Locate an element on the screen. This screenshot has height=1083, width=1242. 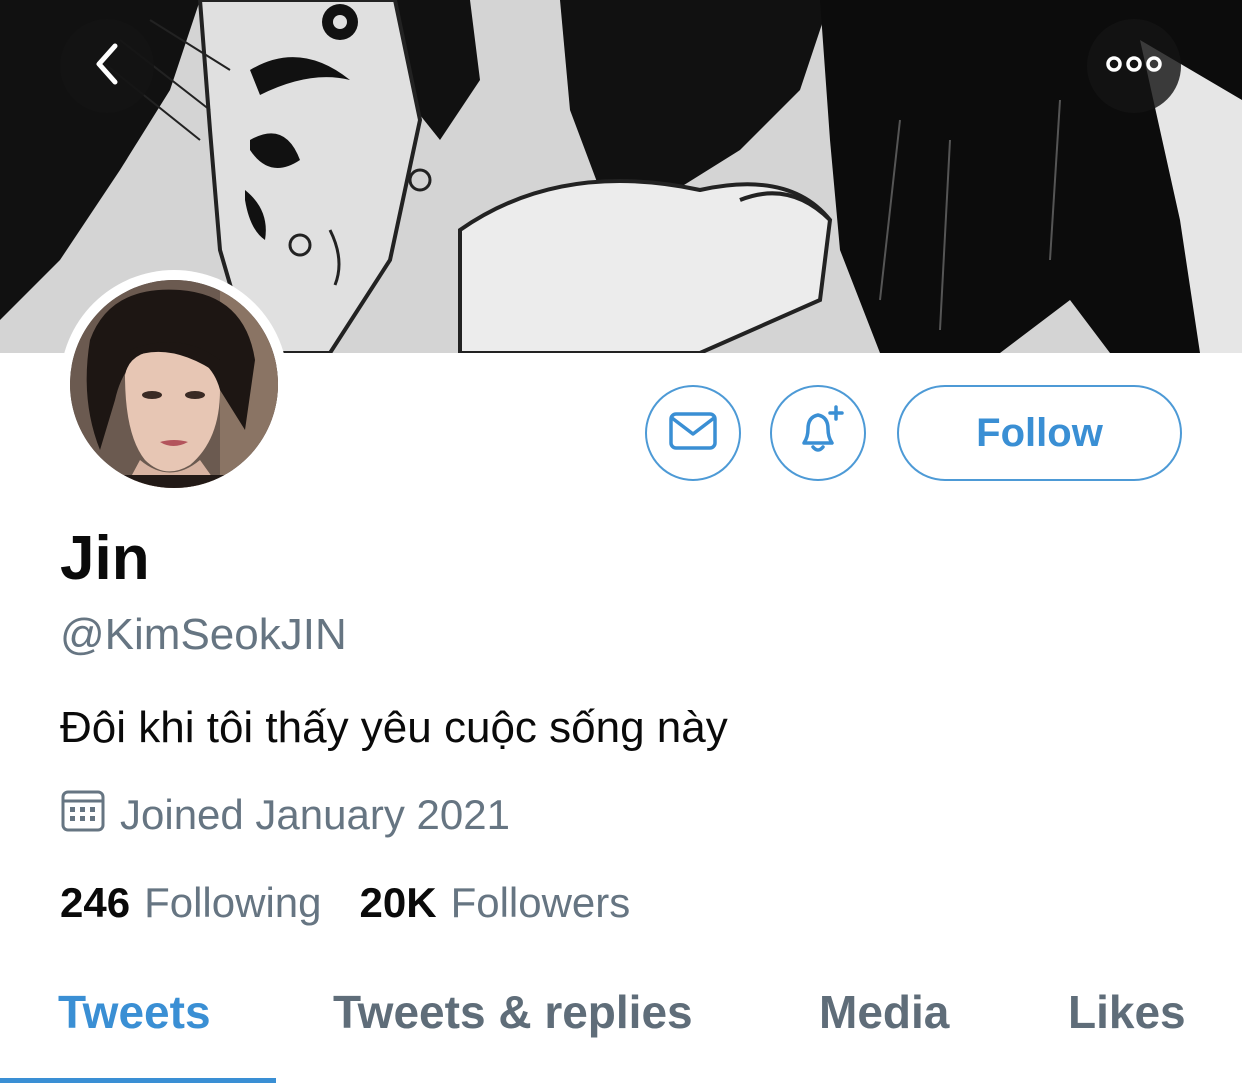
followers-count: 20K is located at coordinates (398, 902).